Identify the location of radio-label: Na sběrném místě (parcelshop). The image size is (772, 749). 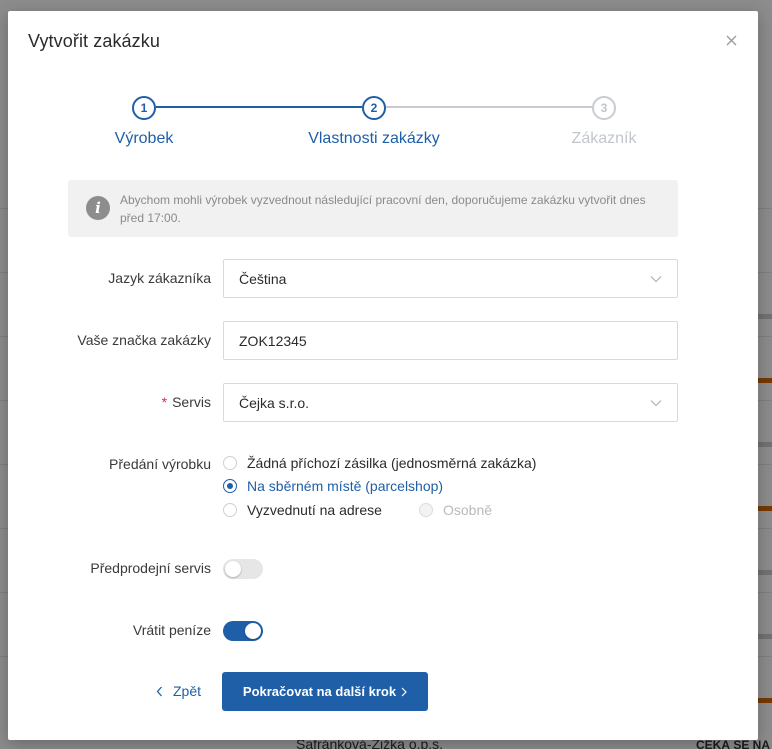
(345, 486).